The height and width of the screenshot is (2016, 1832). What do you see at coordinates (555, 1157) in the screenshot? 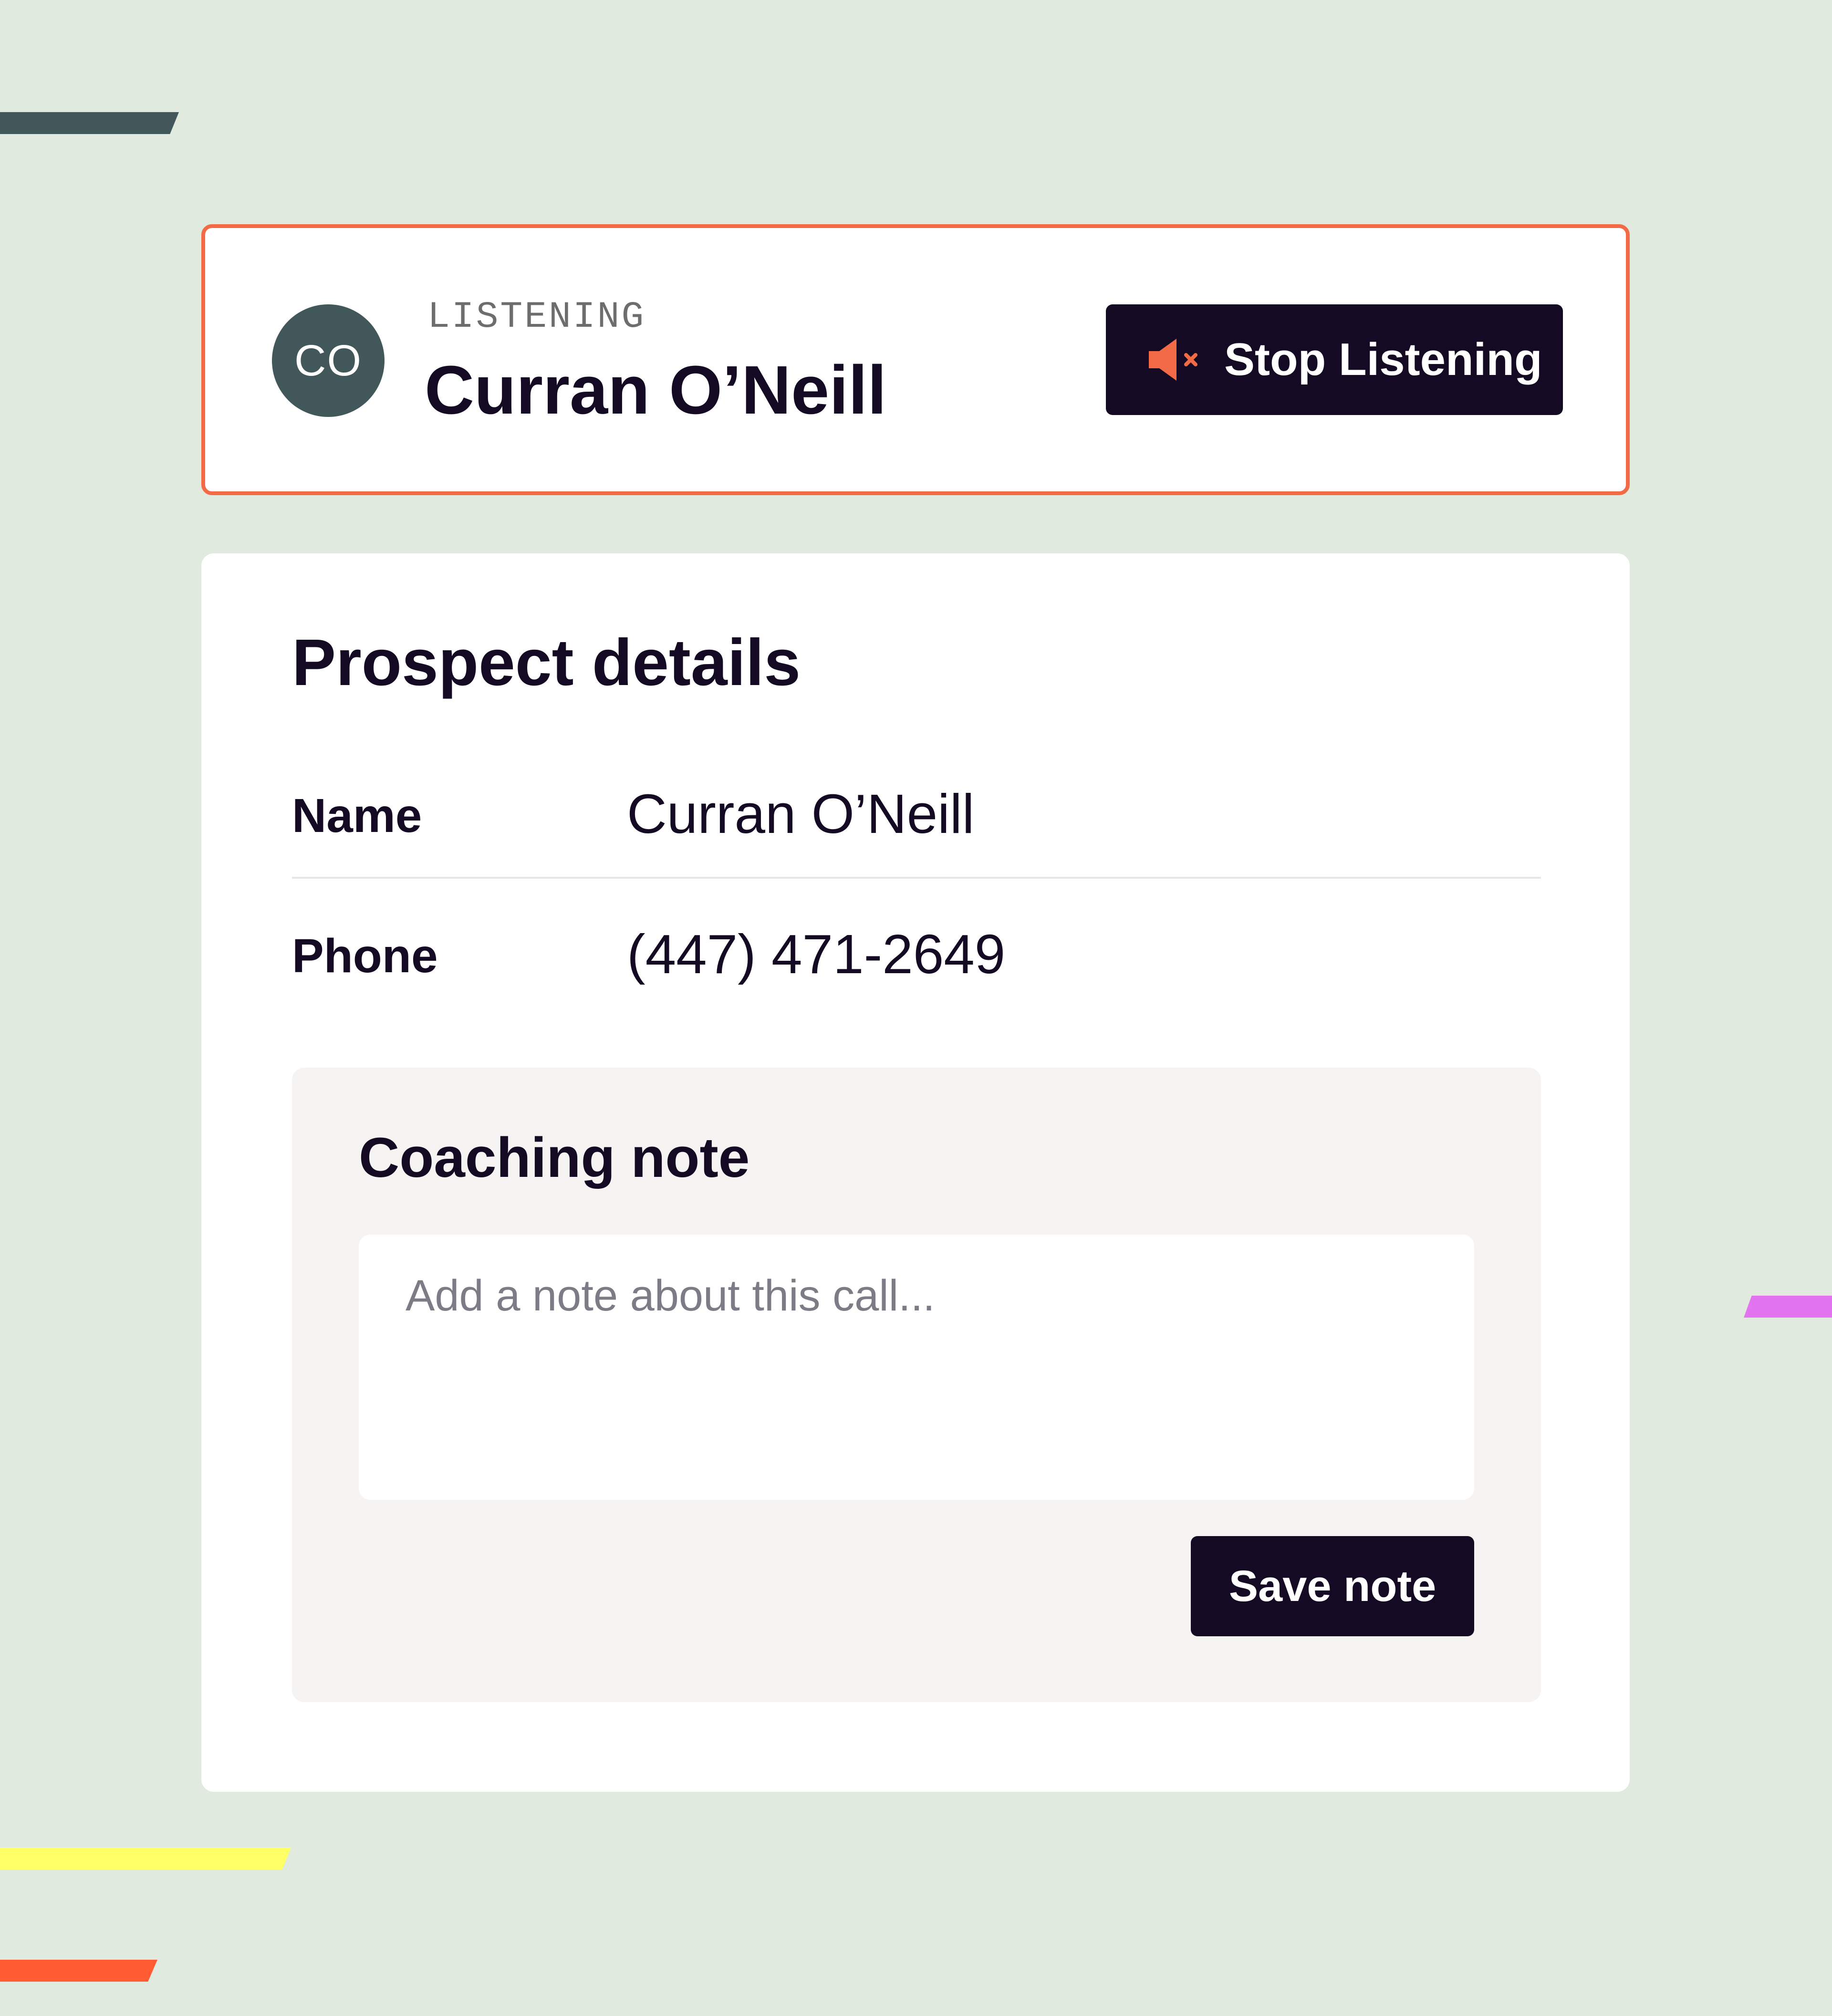
I see `coaching-note-title: Coaching note` at bounding box center [555, 1157].